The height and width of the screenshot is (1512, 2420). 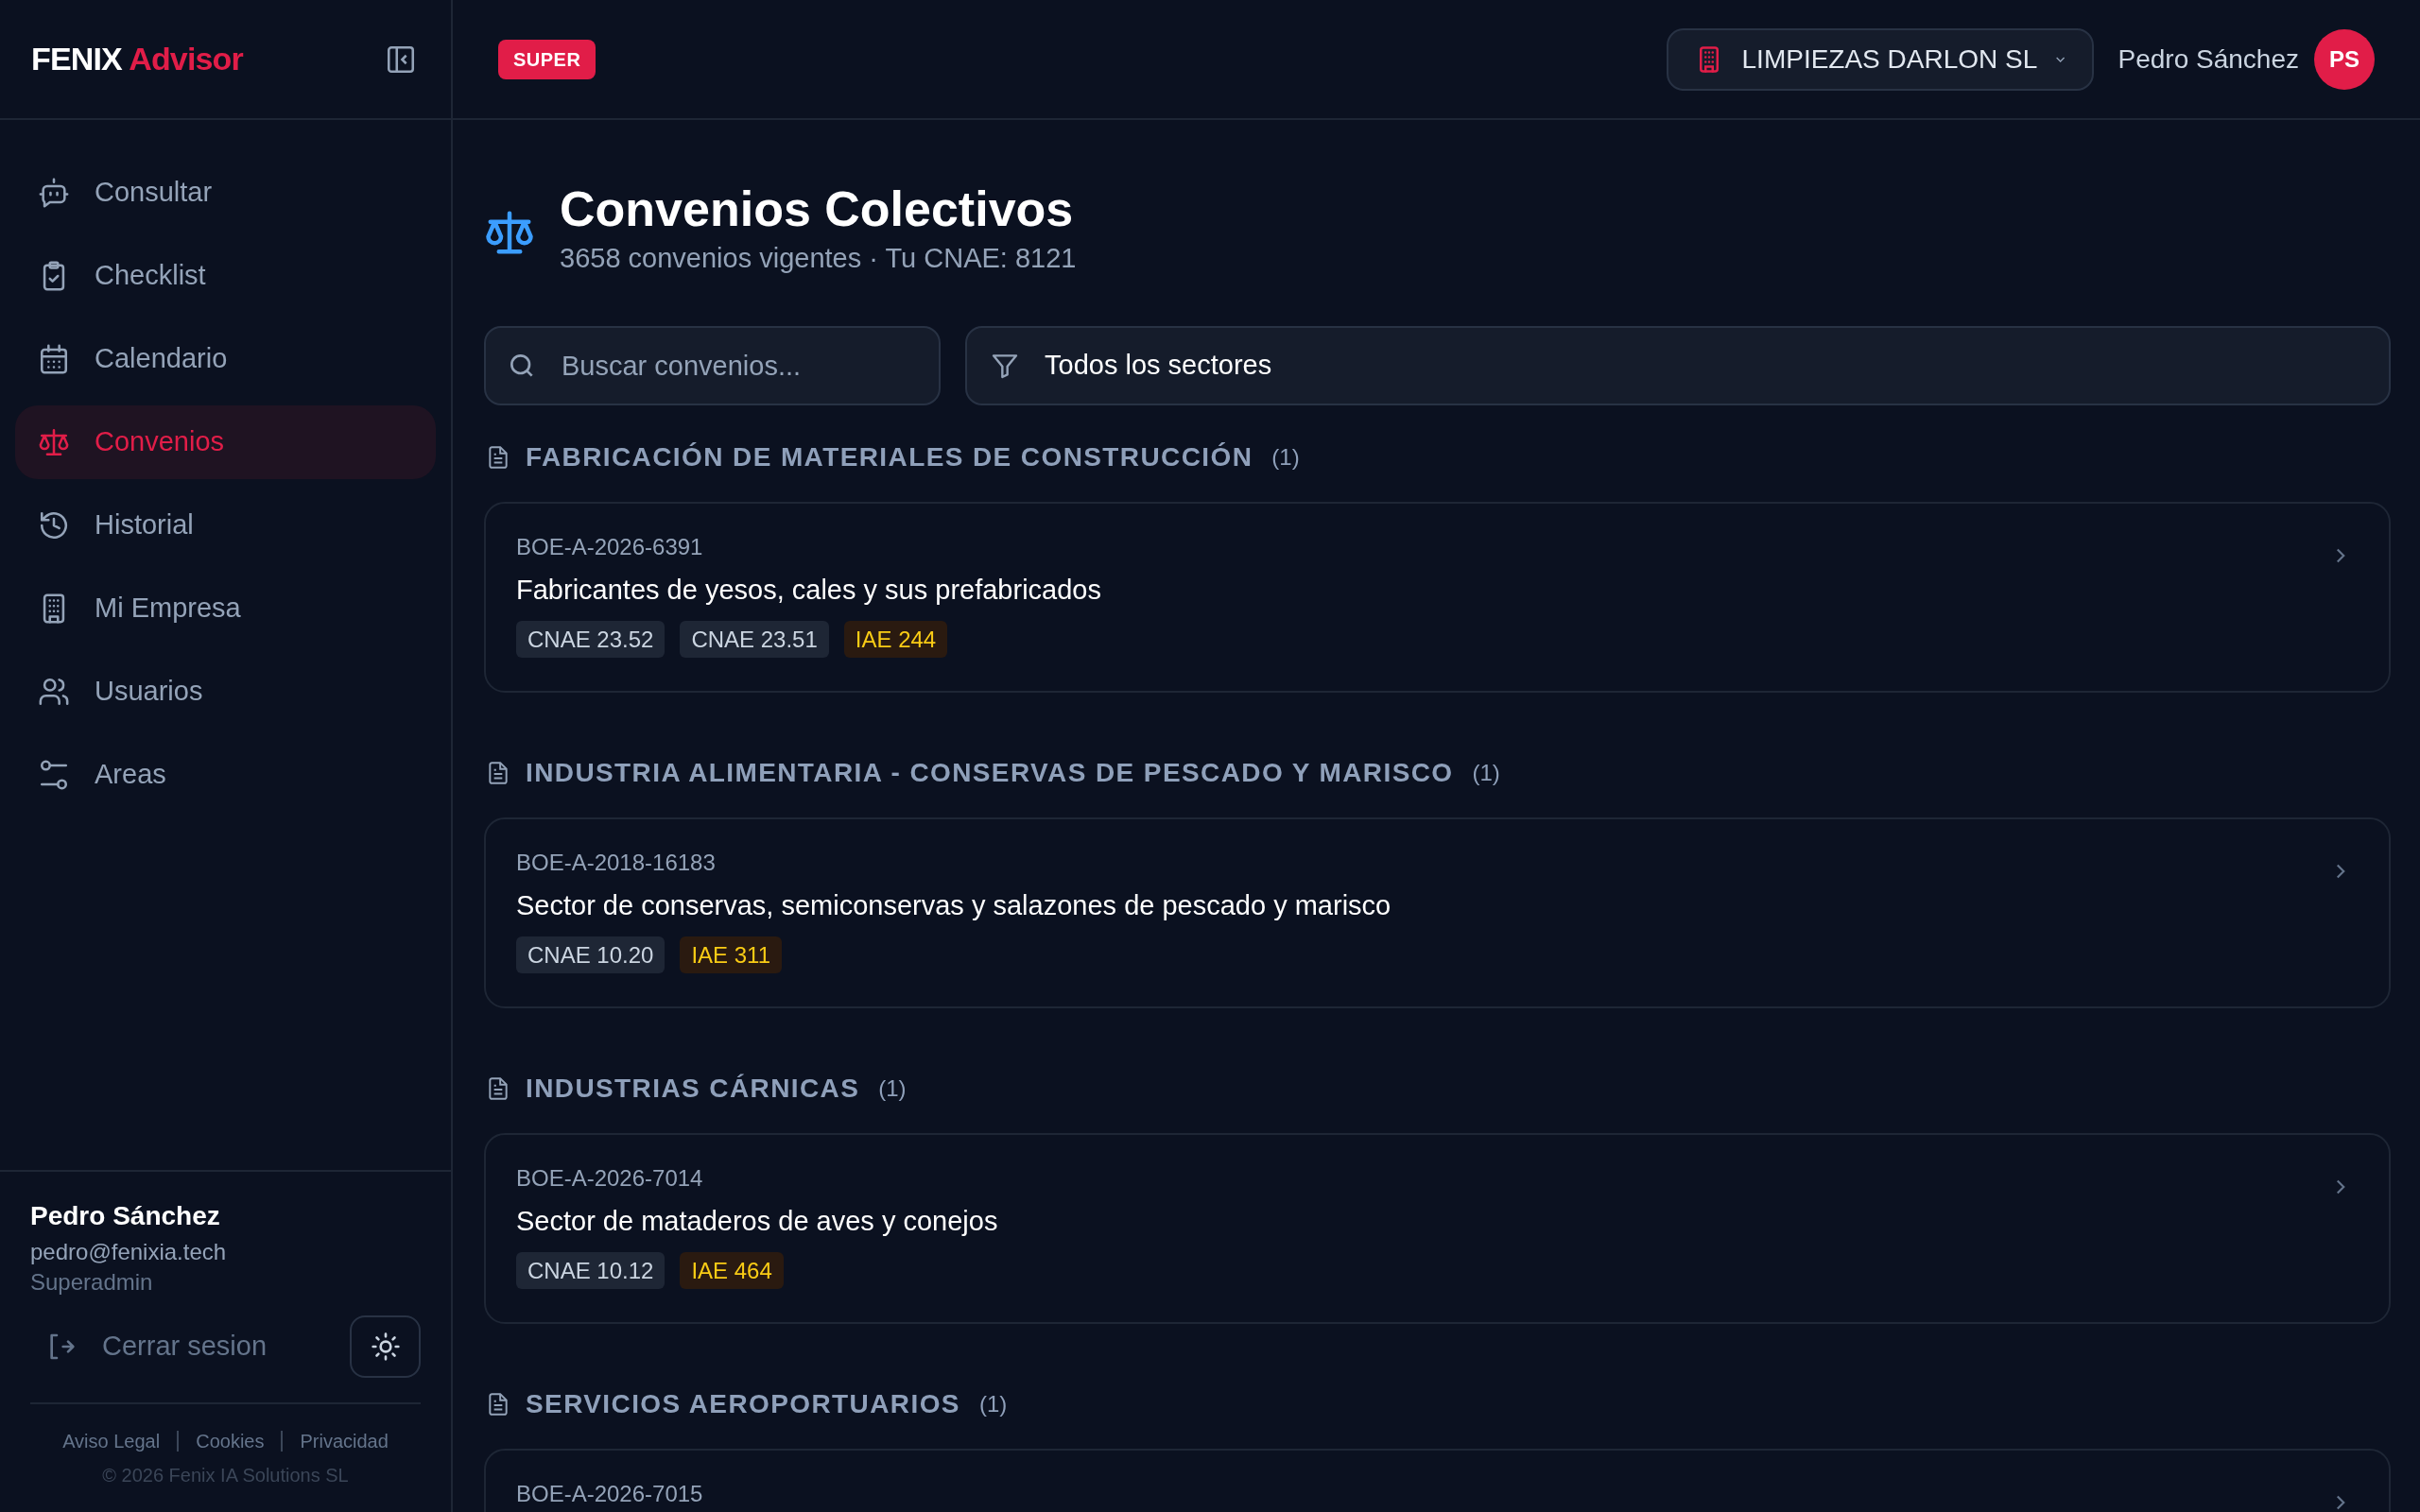 I want to click on brand-logo-text: FENIX Advisor, so click(x=137, y=59).